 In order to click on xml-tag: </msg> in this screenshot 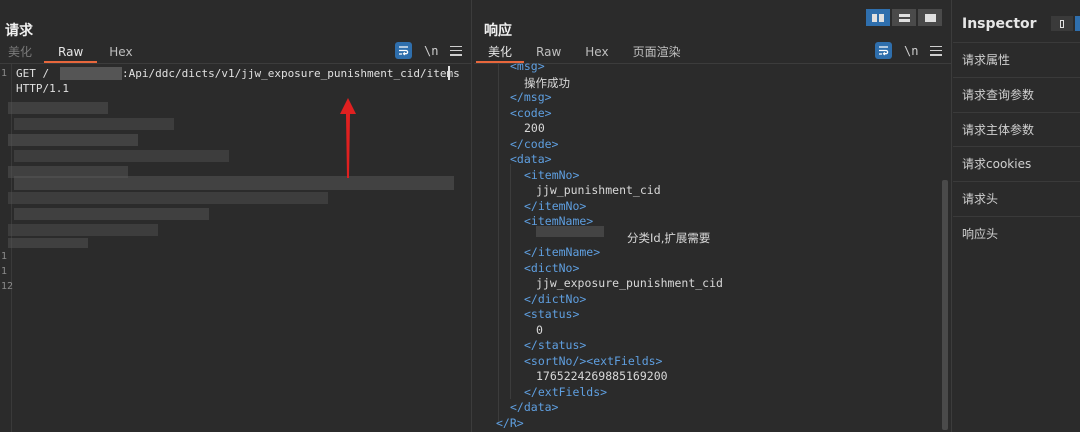, I will do `click(531, 97)`.